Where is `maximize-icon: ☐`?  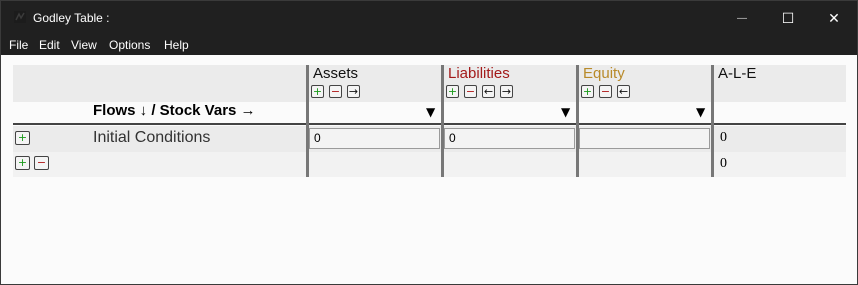
maximize-icon: ☐ is located at coordinates (788, 17).